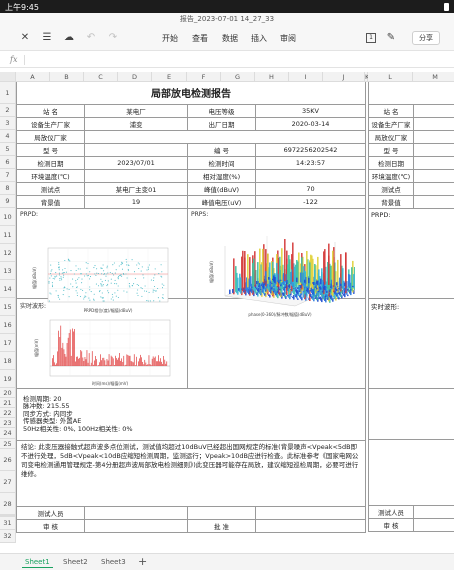  I want to click on report-title: 局部放电检测报告, so click(191, 93).